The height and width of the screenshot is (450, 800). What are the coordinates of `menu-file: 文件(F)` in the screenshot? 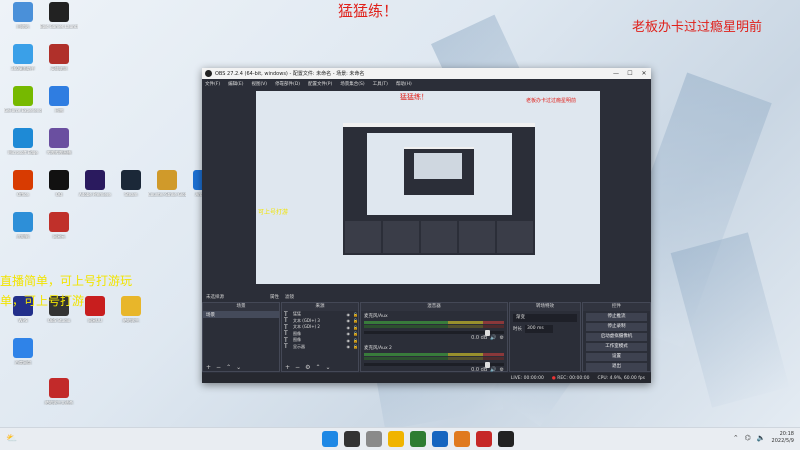 It's located at (212, 84).